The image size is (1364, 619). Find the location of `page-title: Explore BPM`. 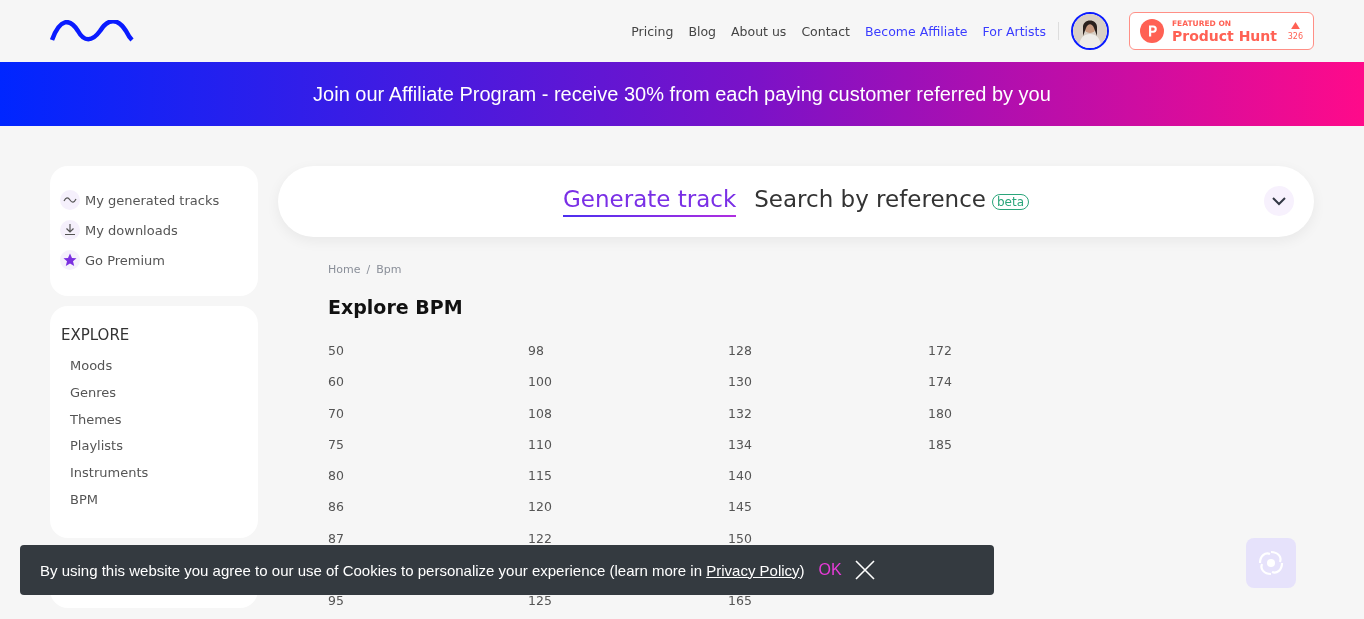

page-title: Explore BPM is located at coordinates (396, 307).